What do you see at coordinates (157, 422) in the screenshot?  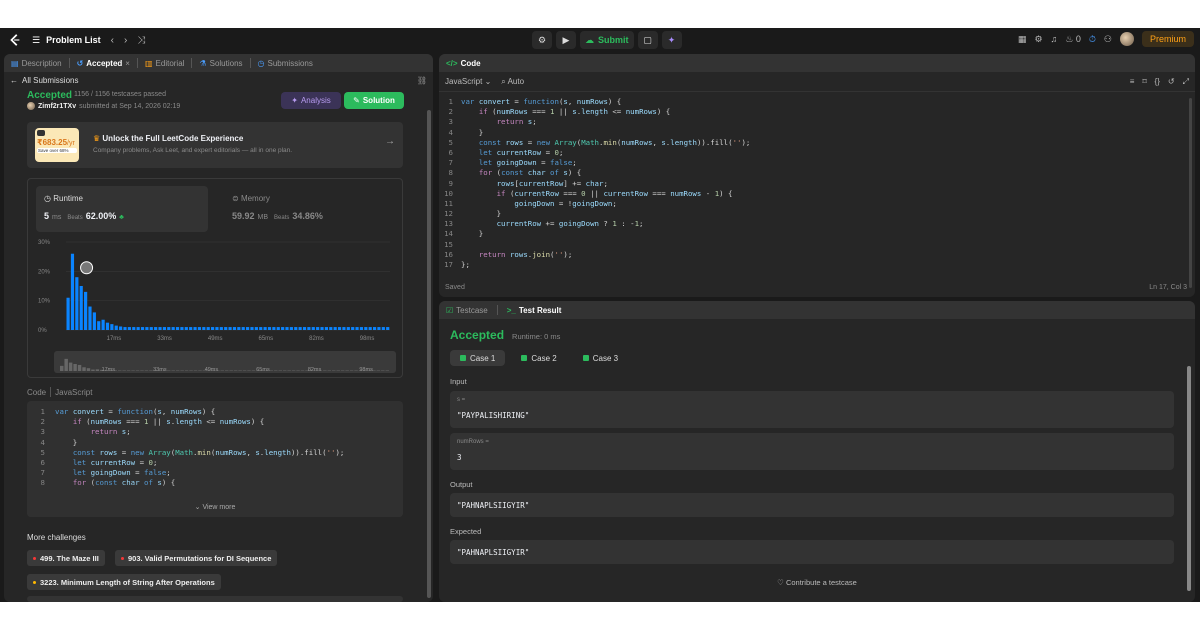 I see `code-token: ||` at bounding box center [157, 422].